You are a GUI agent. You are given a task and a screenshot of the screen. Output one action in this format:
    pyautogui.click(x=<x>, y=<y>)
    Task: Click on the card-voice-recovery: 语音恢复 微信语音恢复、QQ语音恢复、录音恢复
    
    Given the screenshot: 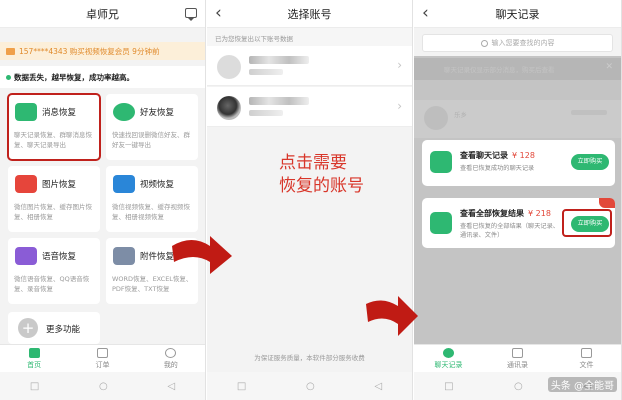 What is the action you would take?
    pyautogui.click(x=54, y=271)
    